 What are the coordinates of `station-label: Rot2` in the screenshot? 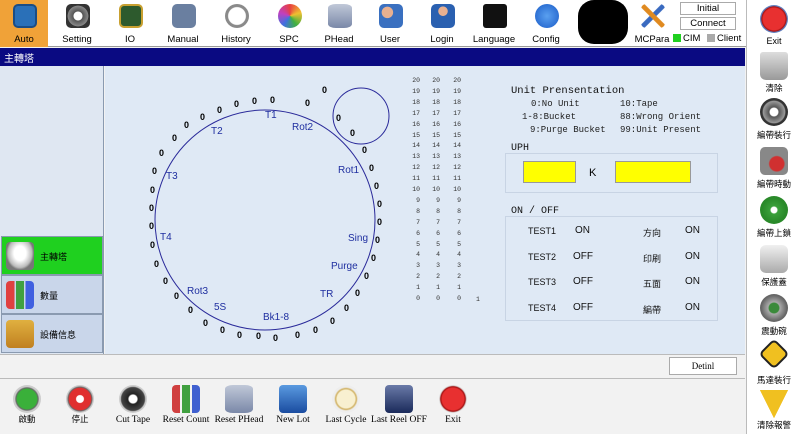 It's located at (303, 127).